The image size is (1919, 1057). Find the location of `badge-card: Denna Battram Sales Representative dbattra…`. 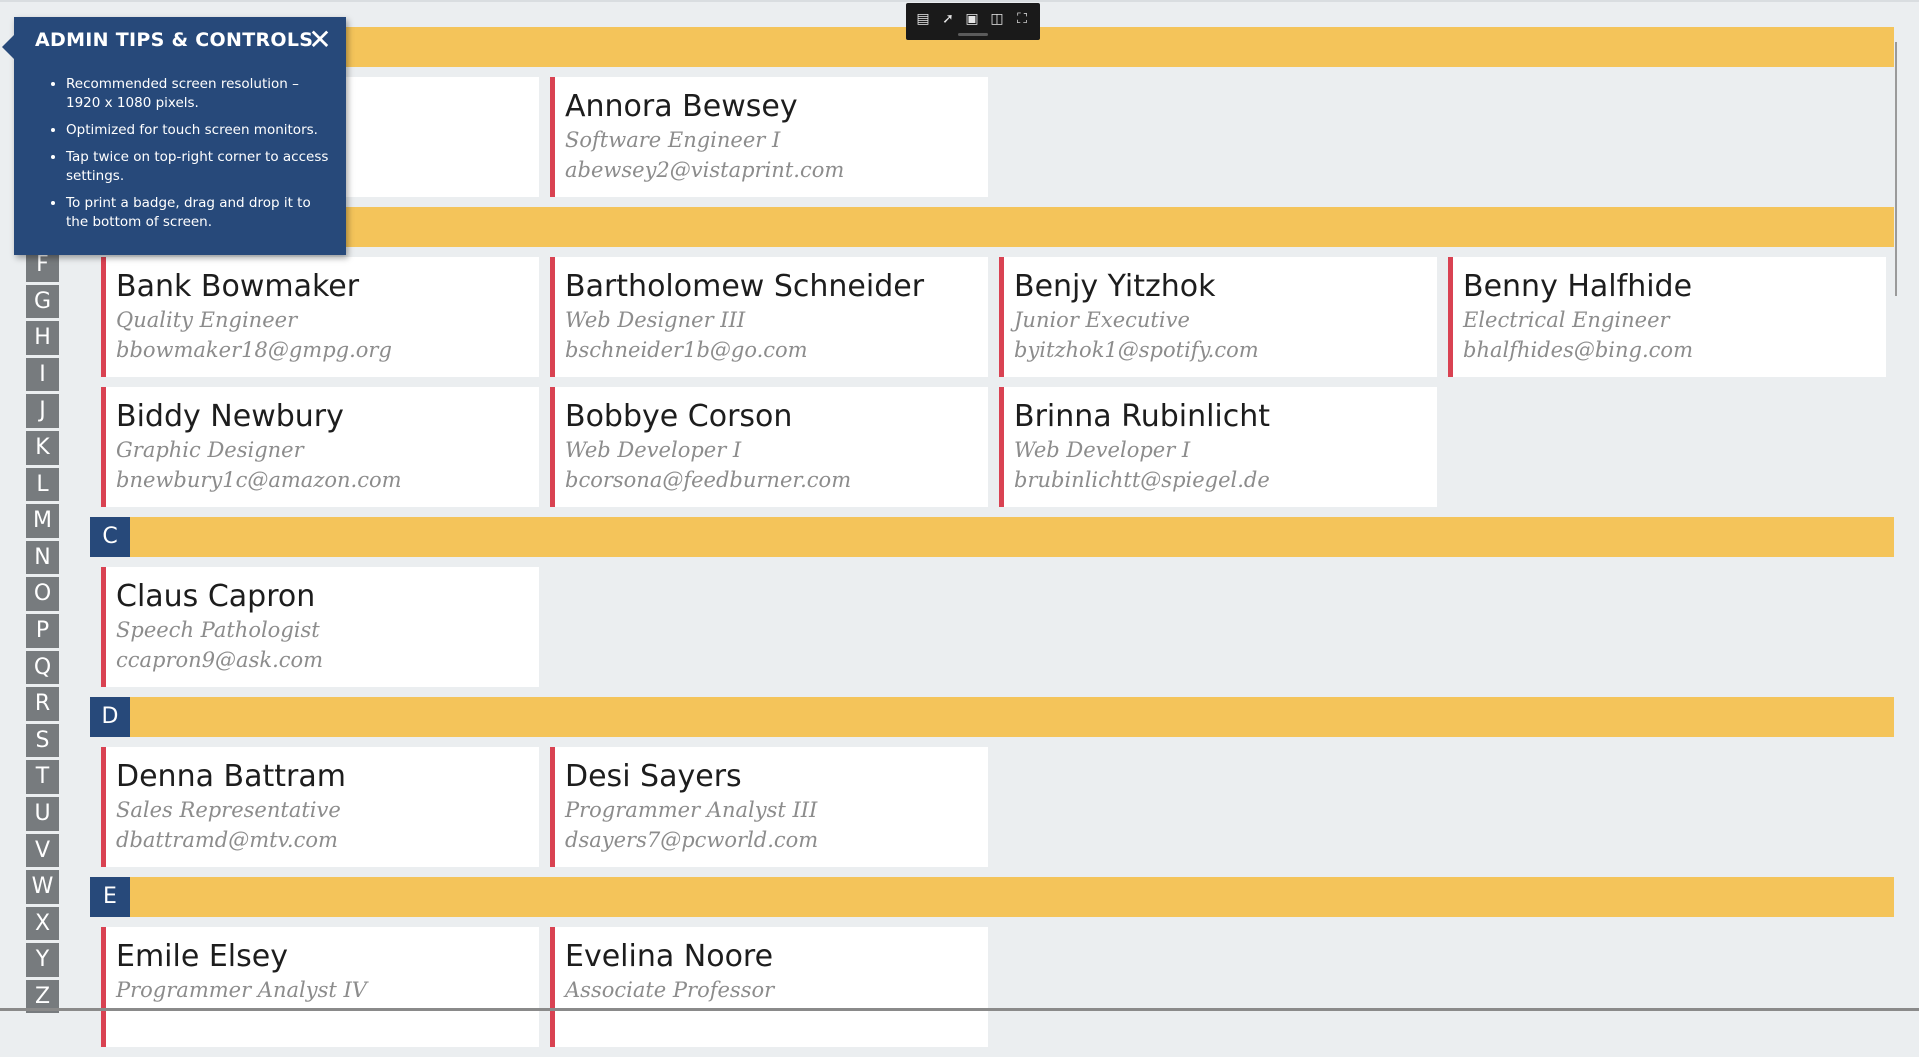

badge-card: Denna Battram Sales Representative dbattra… is located at coordinates (320, 807).